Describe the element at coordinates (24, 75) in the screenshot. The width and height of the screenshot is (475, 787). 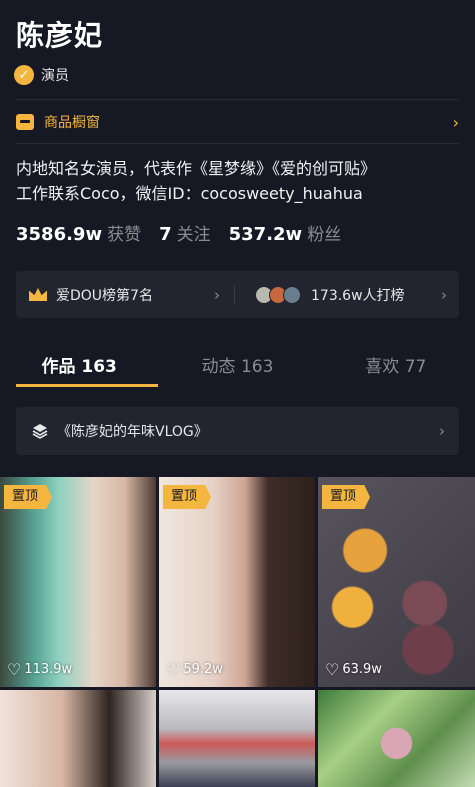
I see `verified-check-icon: ✓` at that location.